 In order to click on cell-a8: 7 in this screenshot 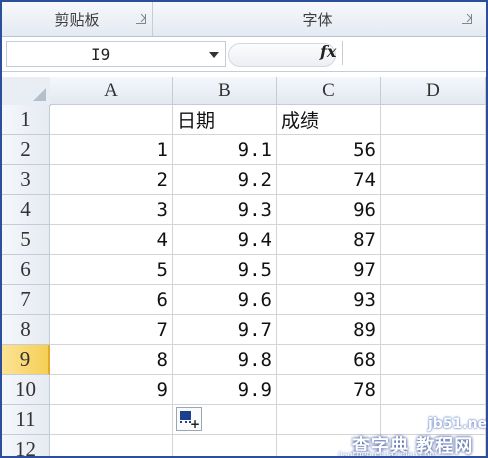, I will do `click(111, 330)`.